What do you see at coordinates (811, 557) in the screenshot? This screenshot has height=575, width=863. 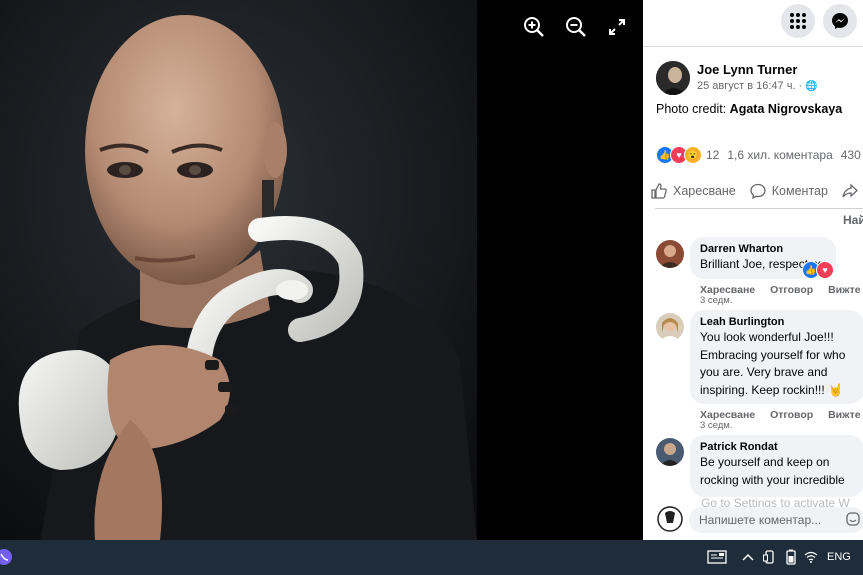 I see `wifi-icon` at bounding box center [811, 557].